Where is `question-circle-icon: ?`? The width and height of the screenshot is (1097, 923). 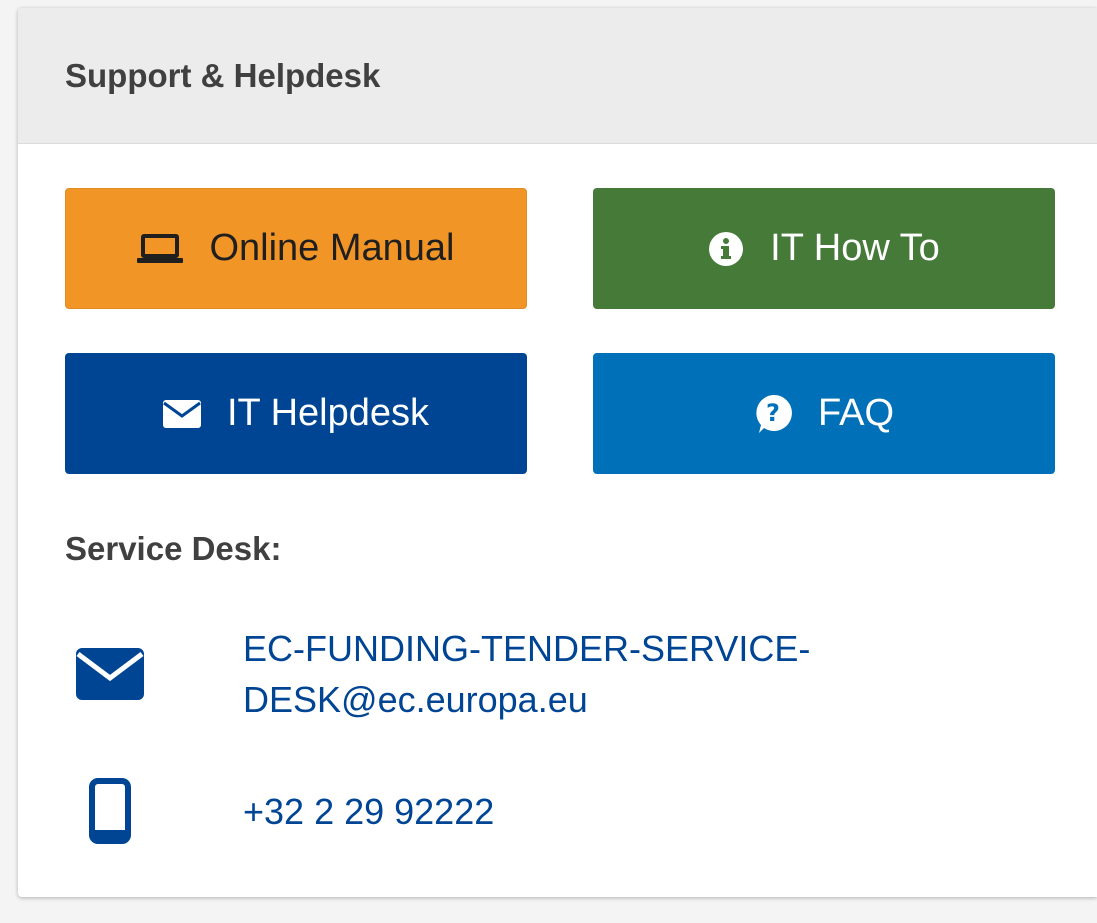
question-circle-icon: ? is located at coordinates (773, 414).